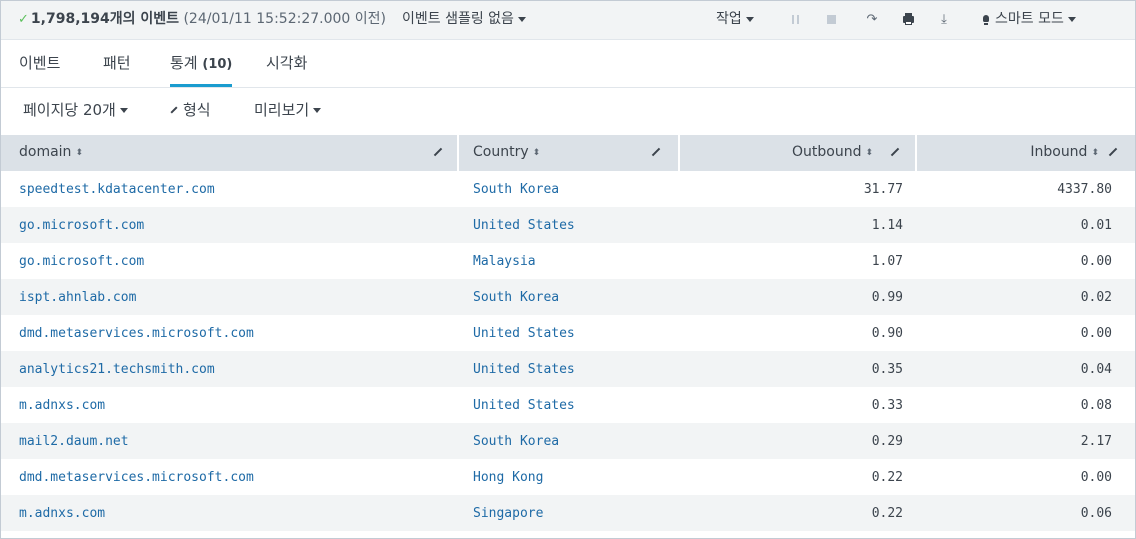 This screenshot has height=539, width=1136. I want to click on column-header-label: domain, so click(45, 152).